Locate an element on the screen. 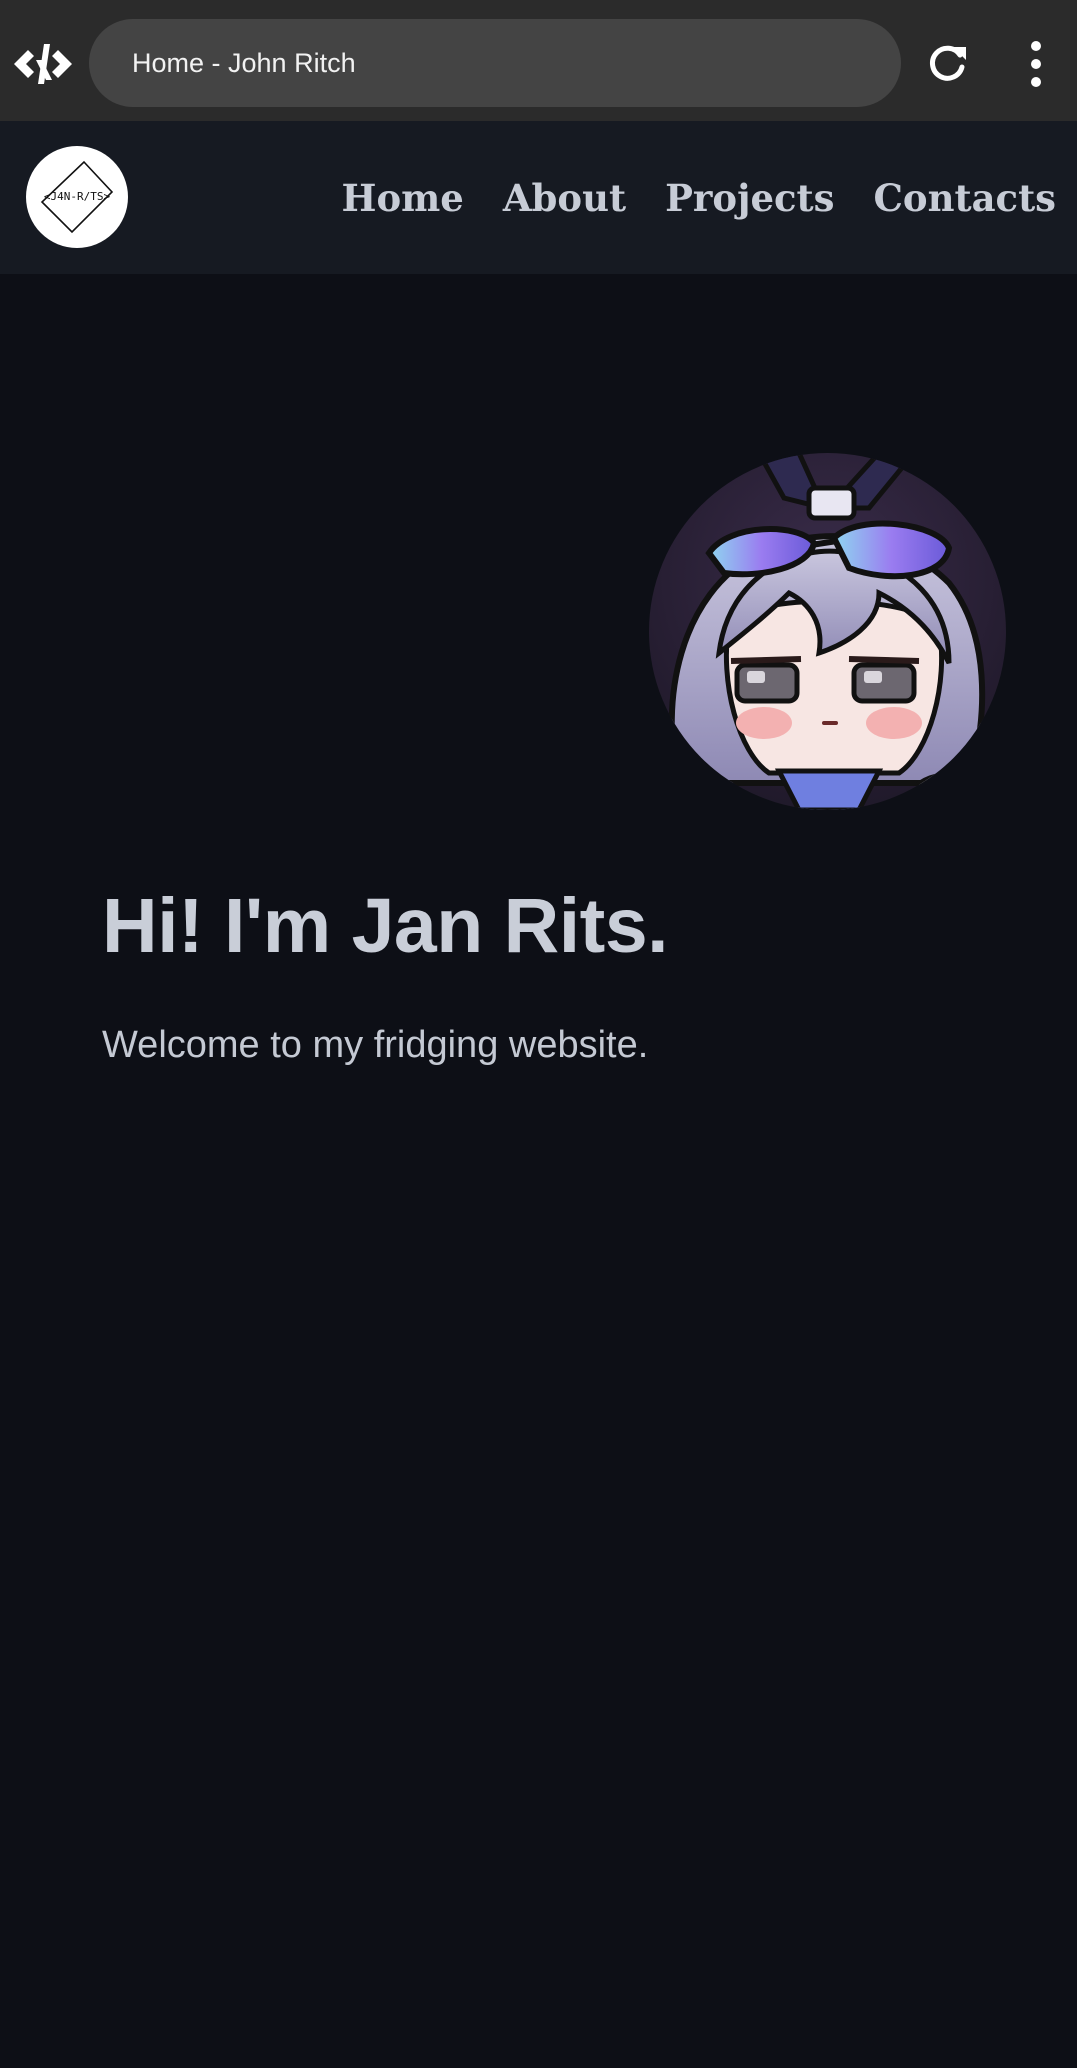 Image resolution: width=1077 pixels, height=2068 pixels. site-header: <J4N-R/TS> Home About Projects Contacts is located at coordinates (538, 197).